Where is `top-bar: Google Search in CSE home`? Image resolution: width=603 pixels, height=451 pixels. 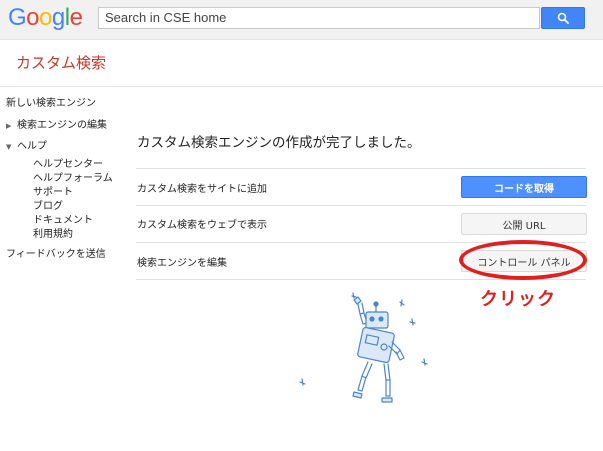 top-bar: Google Search in CSE home is located at coordinates (301, 20).